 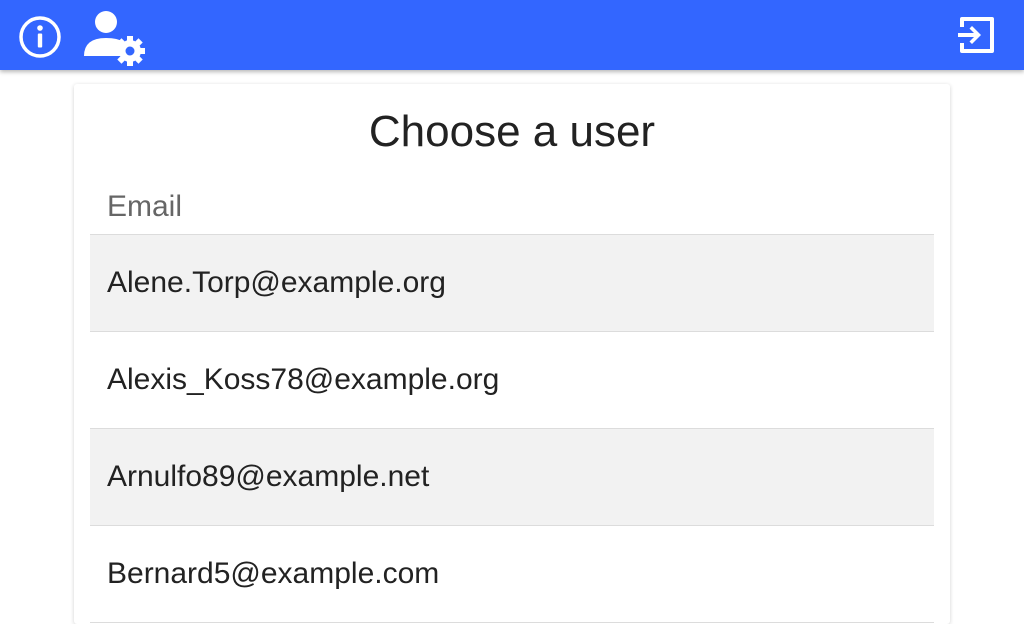 I want to click on email-column-header: Email, so click(x=145, y=206).